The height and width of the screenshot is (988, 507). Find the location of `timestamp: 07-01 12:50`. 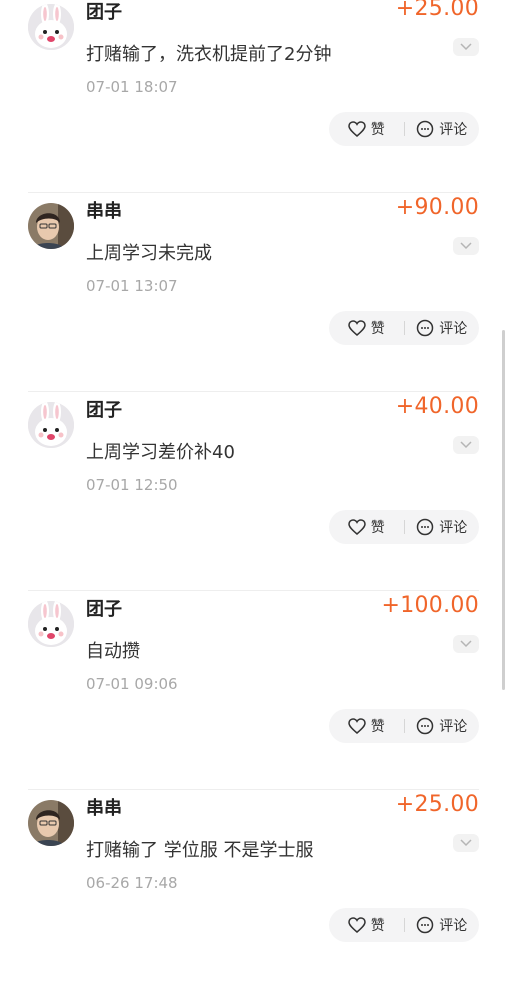

timestamp: 07-01 12:50 is located at coordinates (132, 485).